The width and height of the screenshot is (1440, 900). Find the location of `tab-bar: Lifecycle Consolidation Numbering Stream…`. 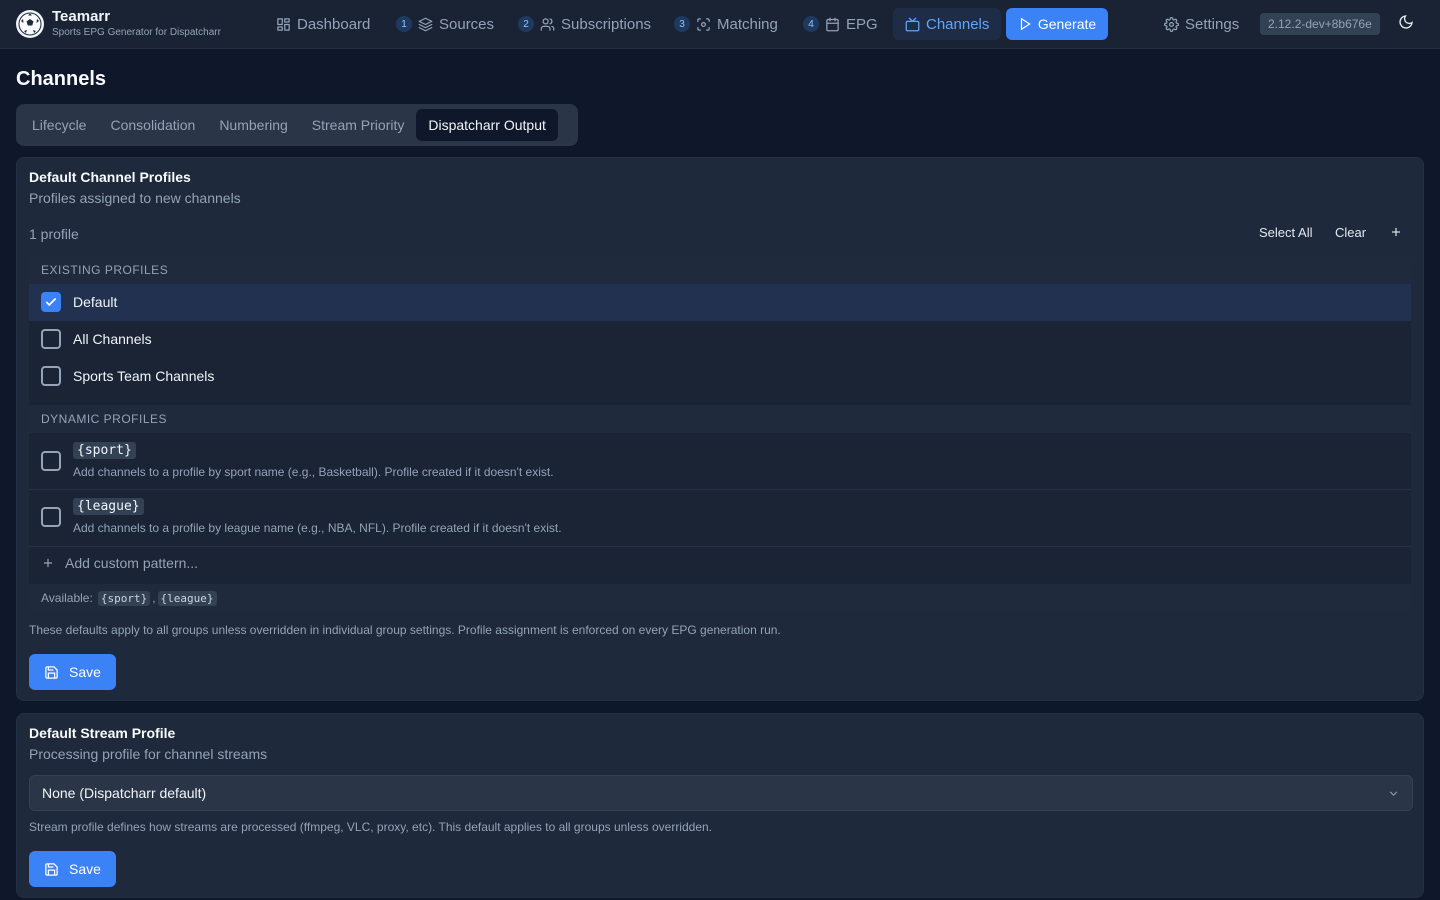

tab-bar: Lifecycle Consolidation Numbering Stream… is located at coordinates (297, 125).